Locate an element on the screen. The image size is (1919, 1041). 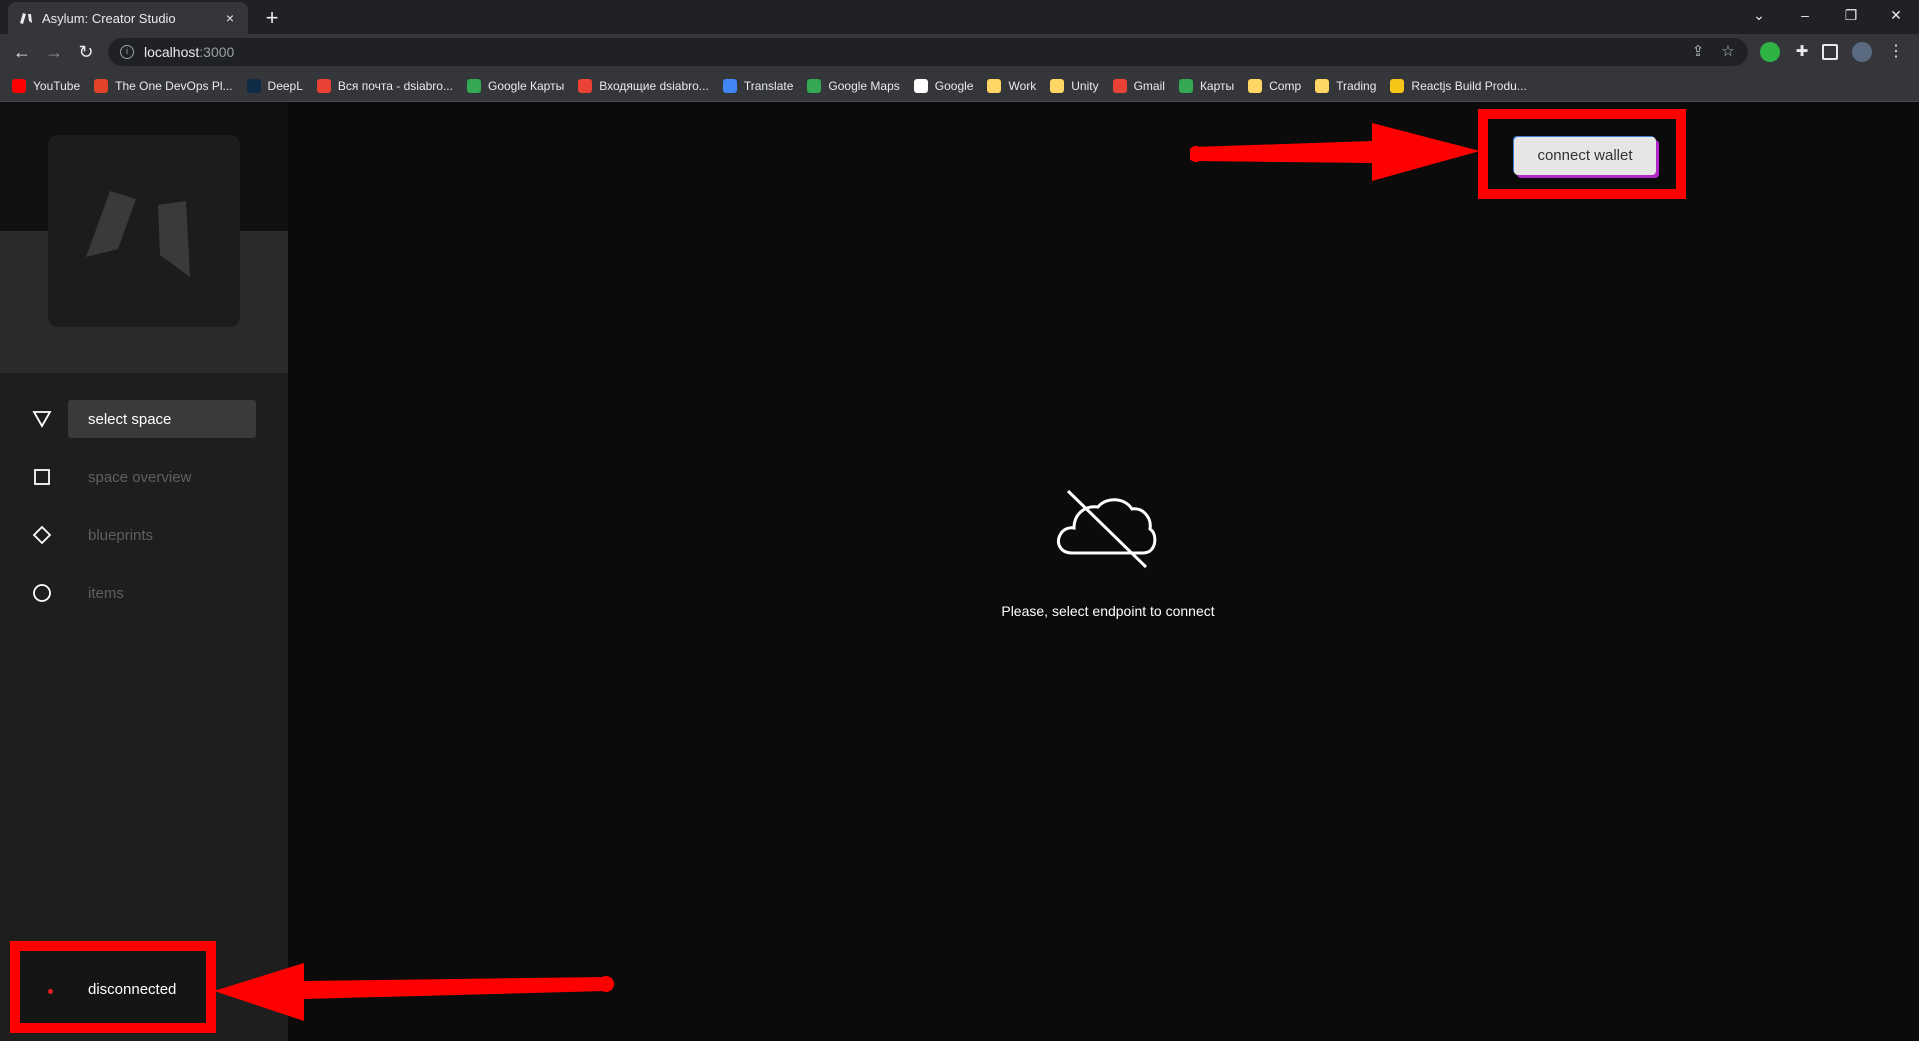
forward-icon: → is located at coordinates (54, 52).